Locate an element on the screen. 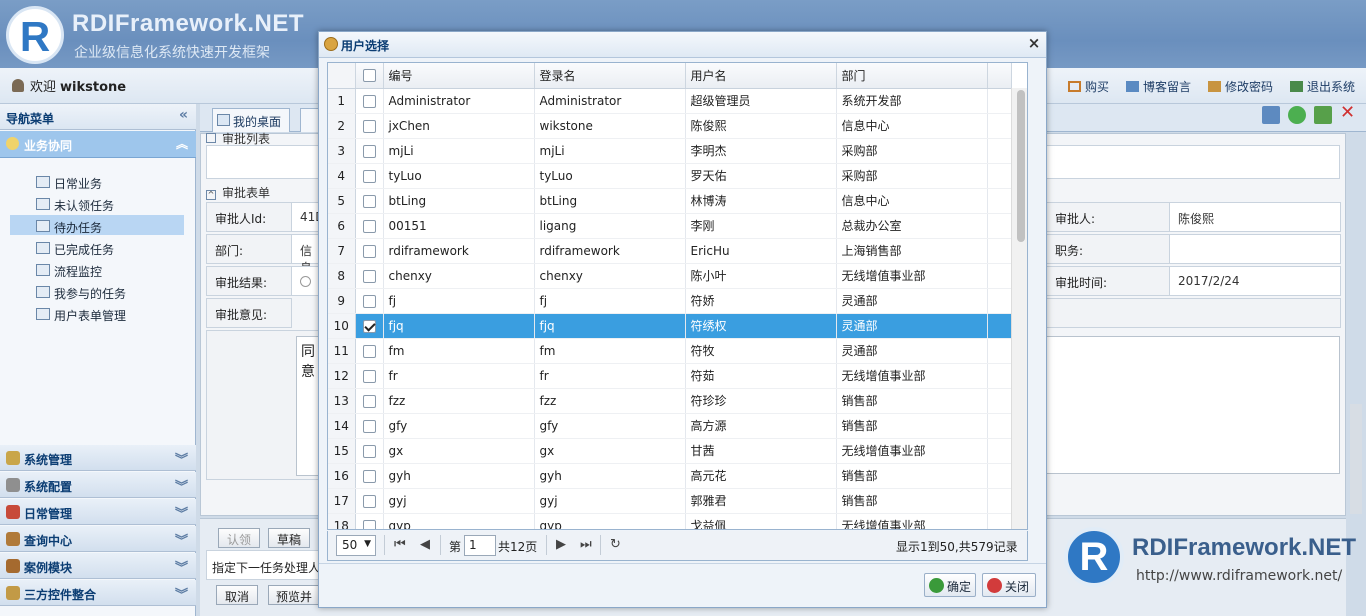 The width and height of the screenshot is (1366, 616). preview-button: 预览并 is located at coordinates (294, 595).